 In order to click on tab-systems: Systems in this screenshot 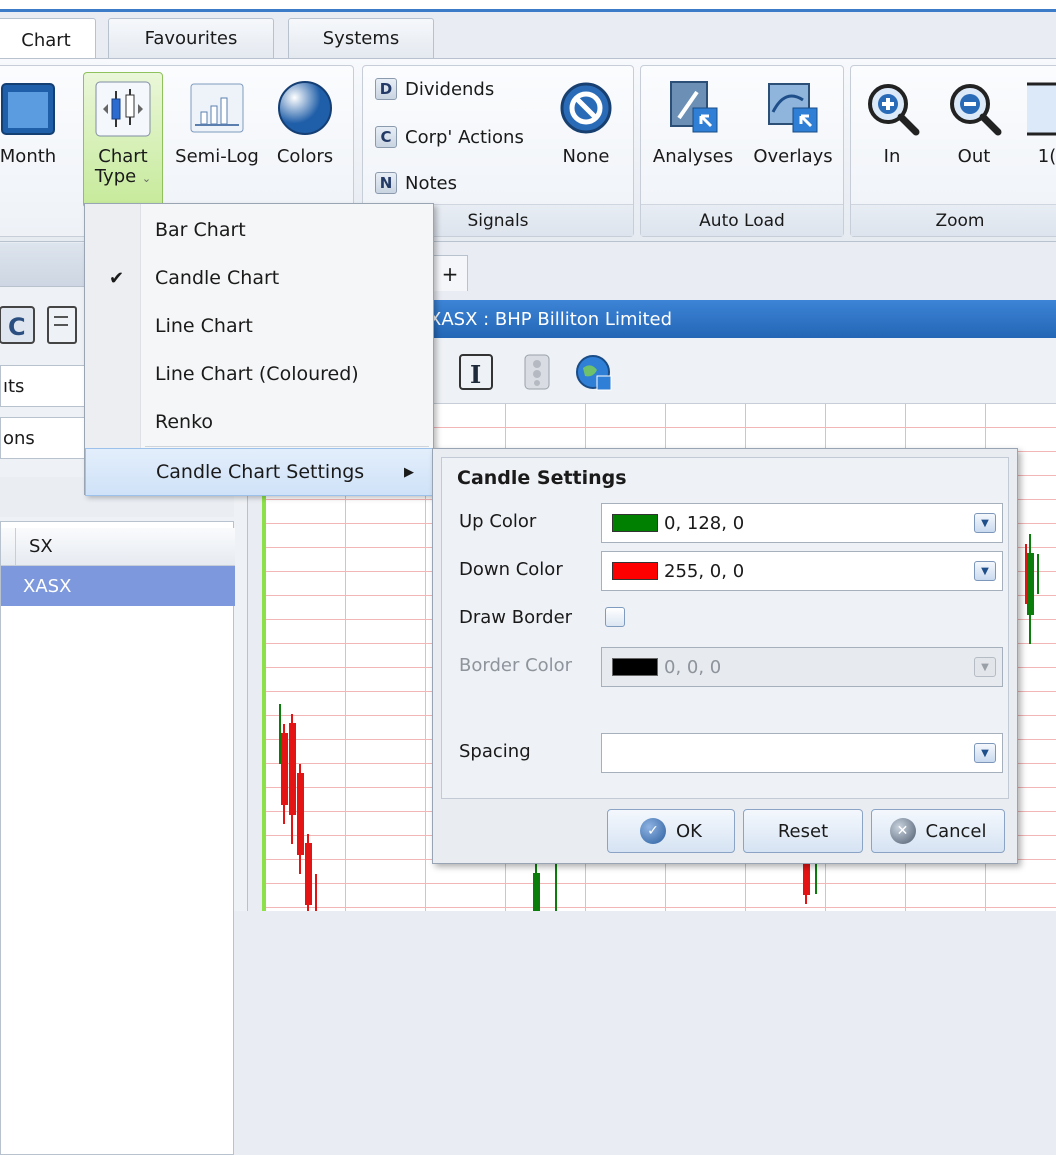, I will do `click(361, 38)`.